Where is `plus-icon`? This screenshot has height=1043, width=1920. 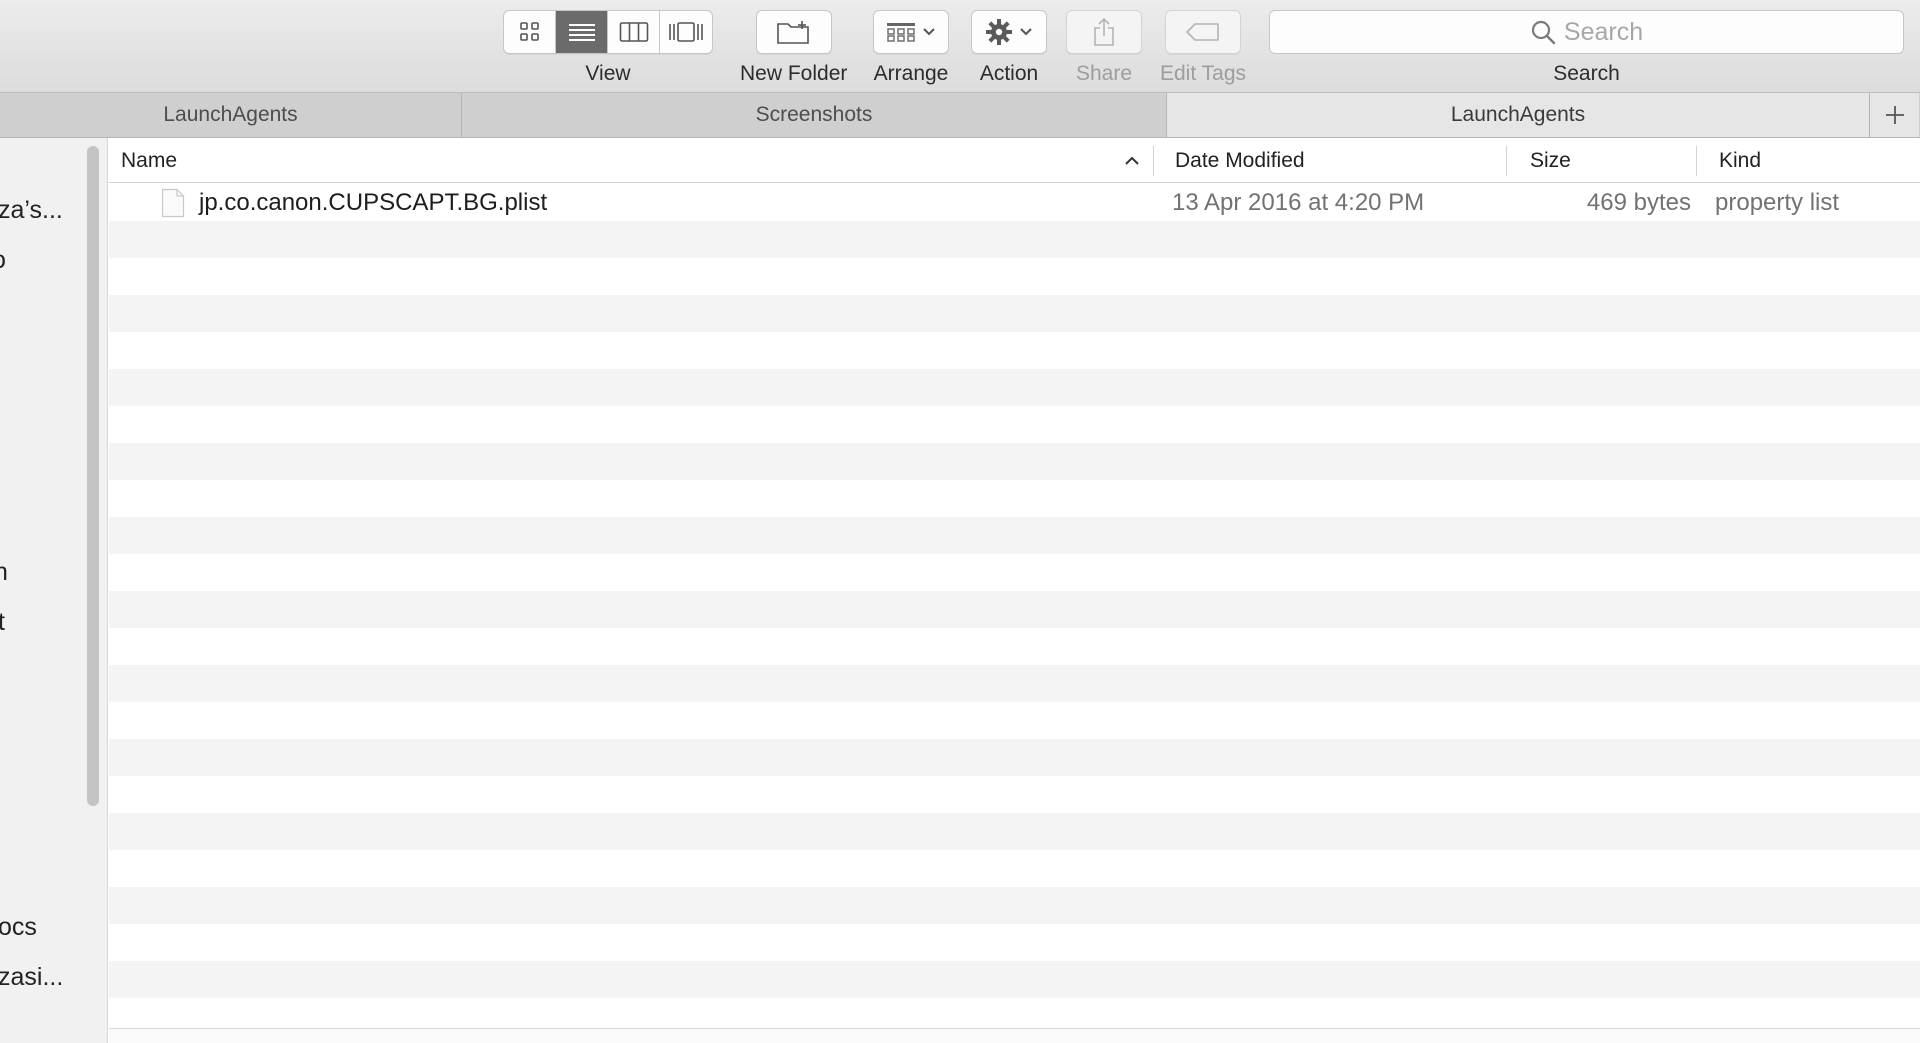 plus-icon is located at coordinates (1894, 115).